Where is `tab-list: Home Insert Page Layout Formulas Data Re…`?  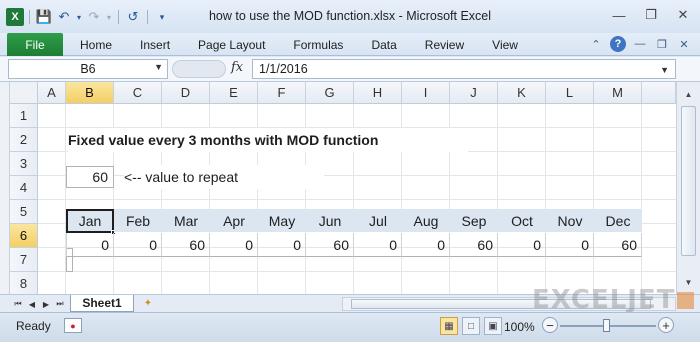
tab-list: Home Insert Page Layout Formulas Data Re… is located at coordinates (299, 44).